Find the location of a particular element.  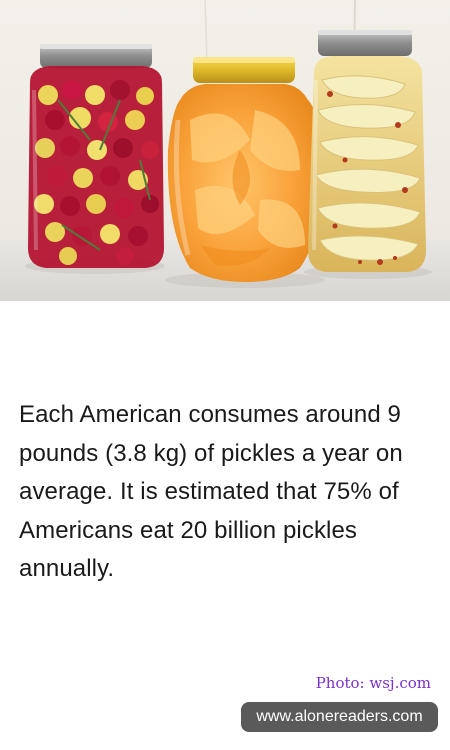

peach-jar is located at coordinates (245, 172).